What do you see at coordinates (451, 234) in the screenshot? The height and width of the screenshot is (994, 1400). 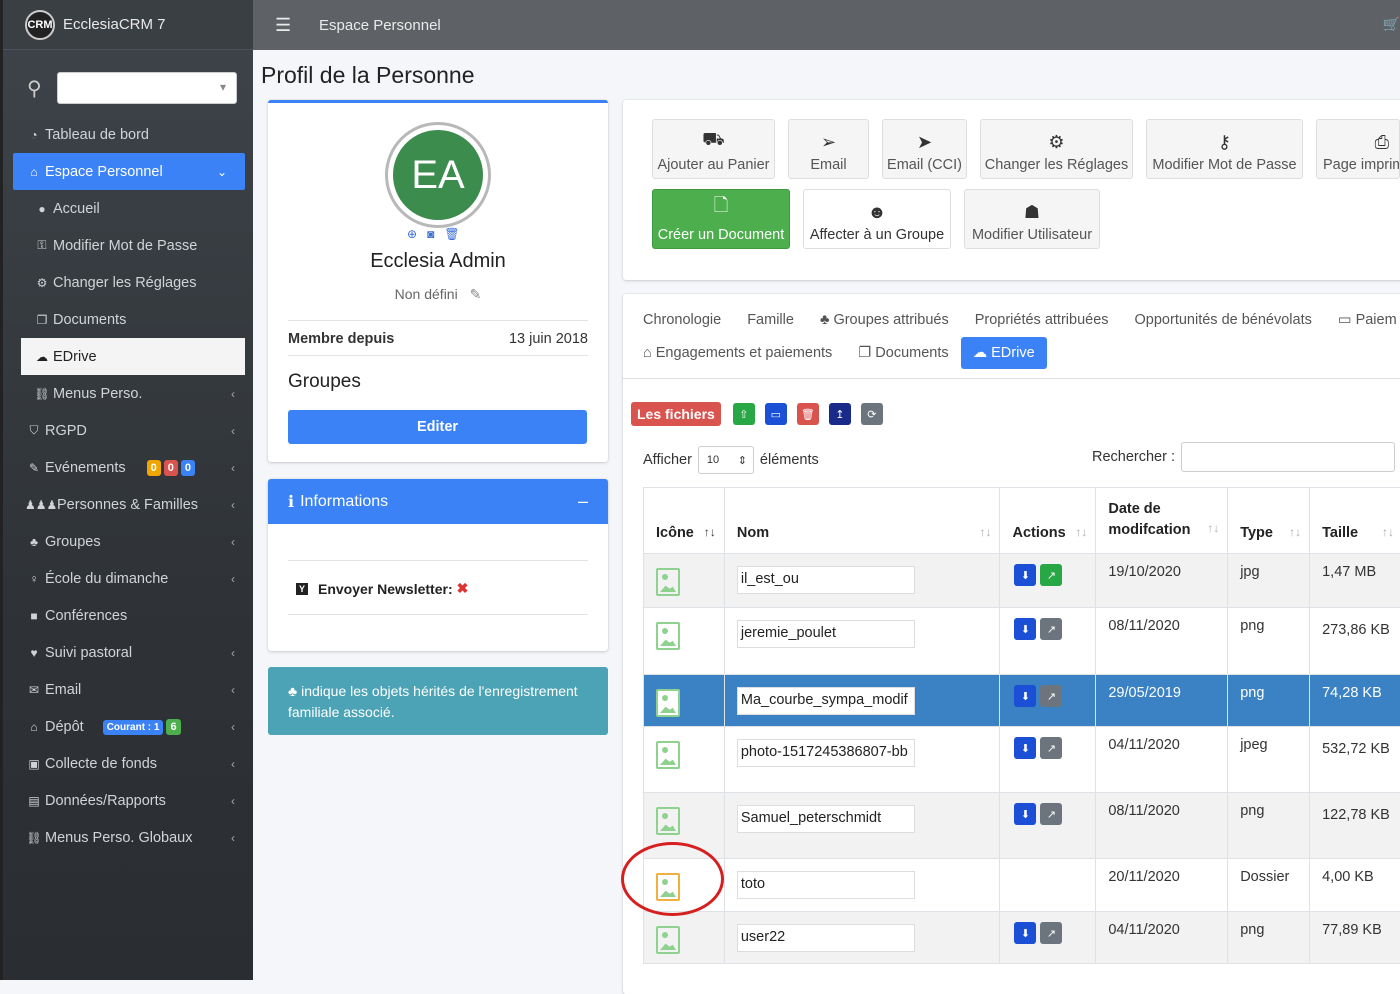 I see `trash-icon: 🗑` at bounding box center [451, 234].